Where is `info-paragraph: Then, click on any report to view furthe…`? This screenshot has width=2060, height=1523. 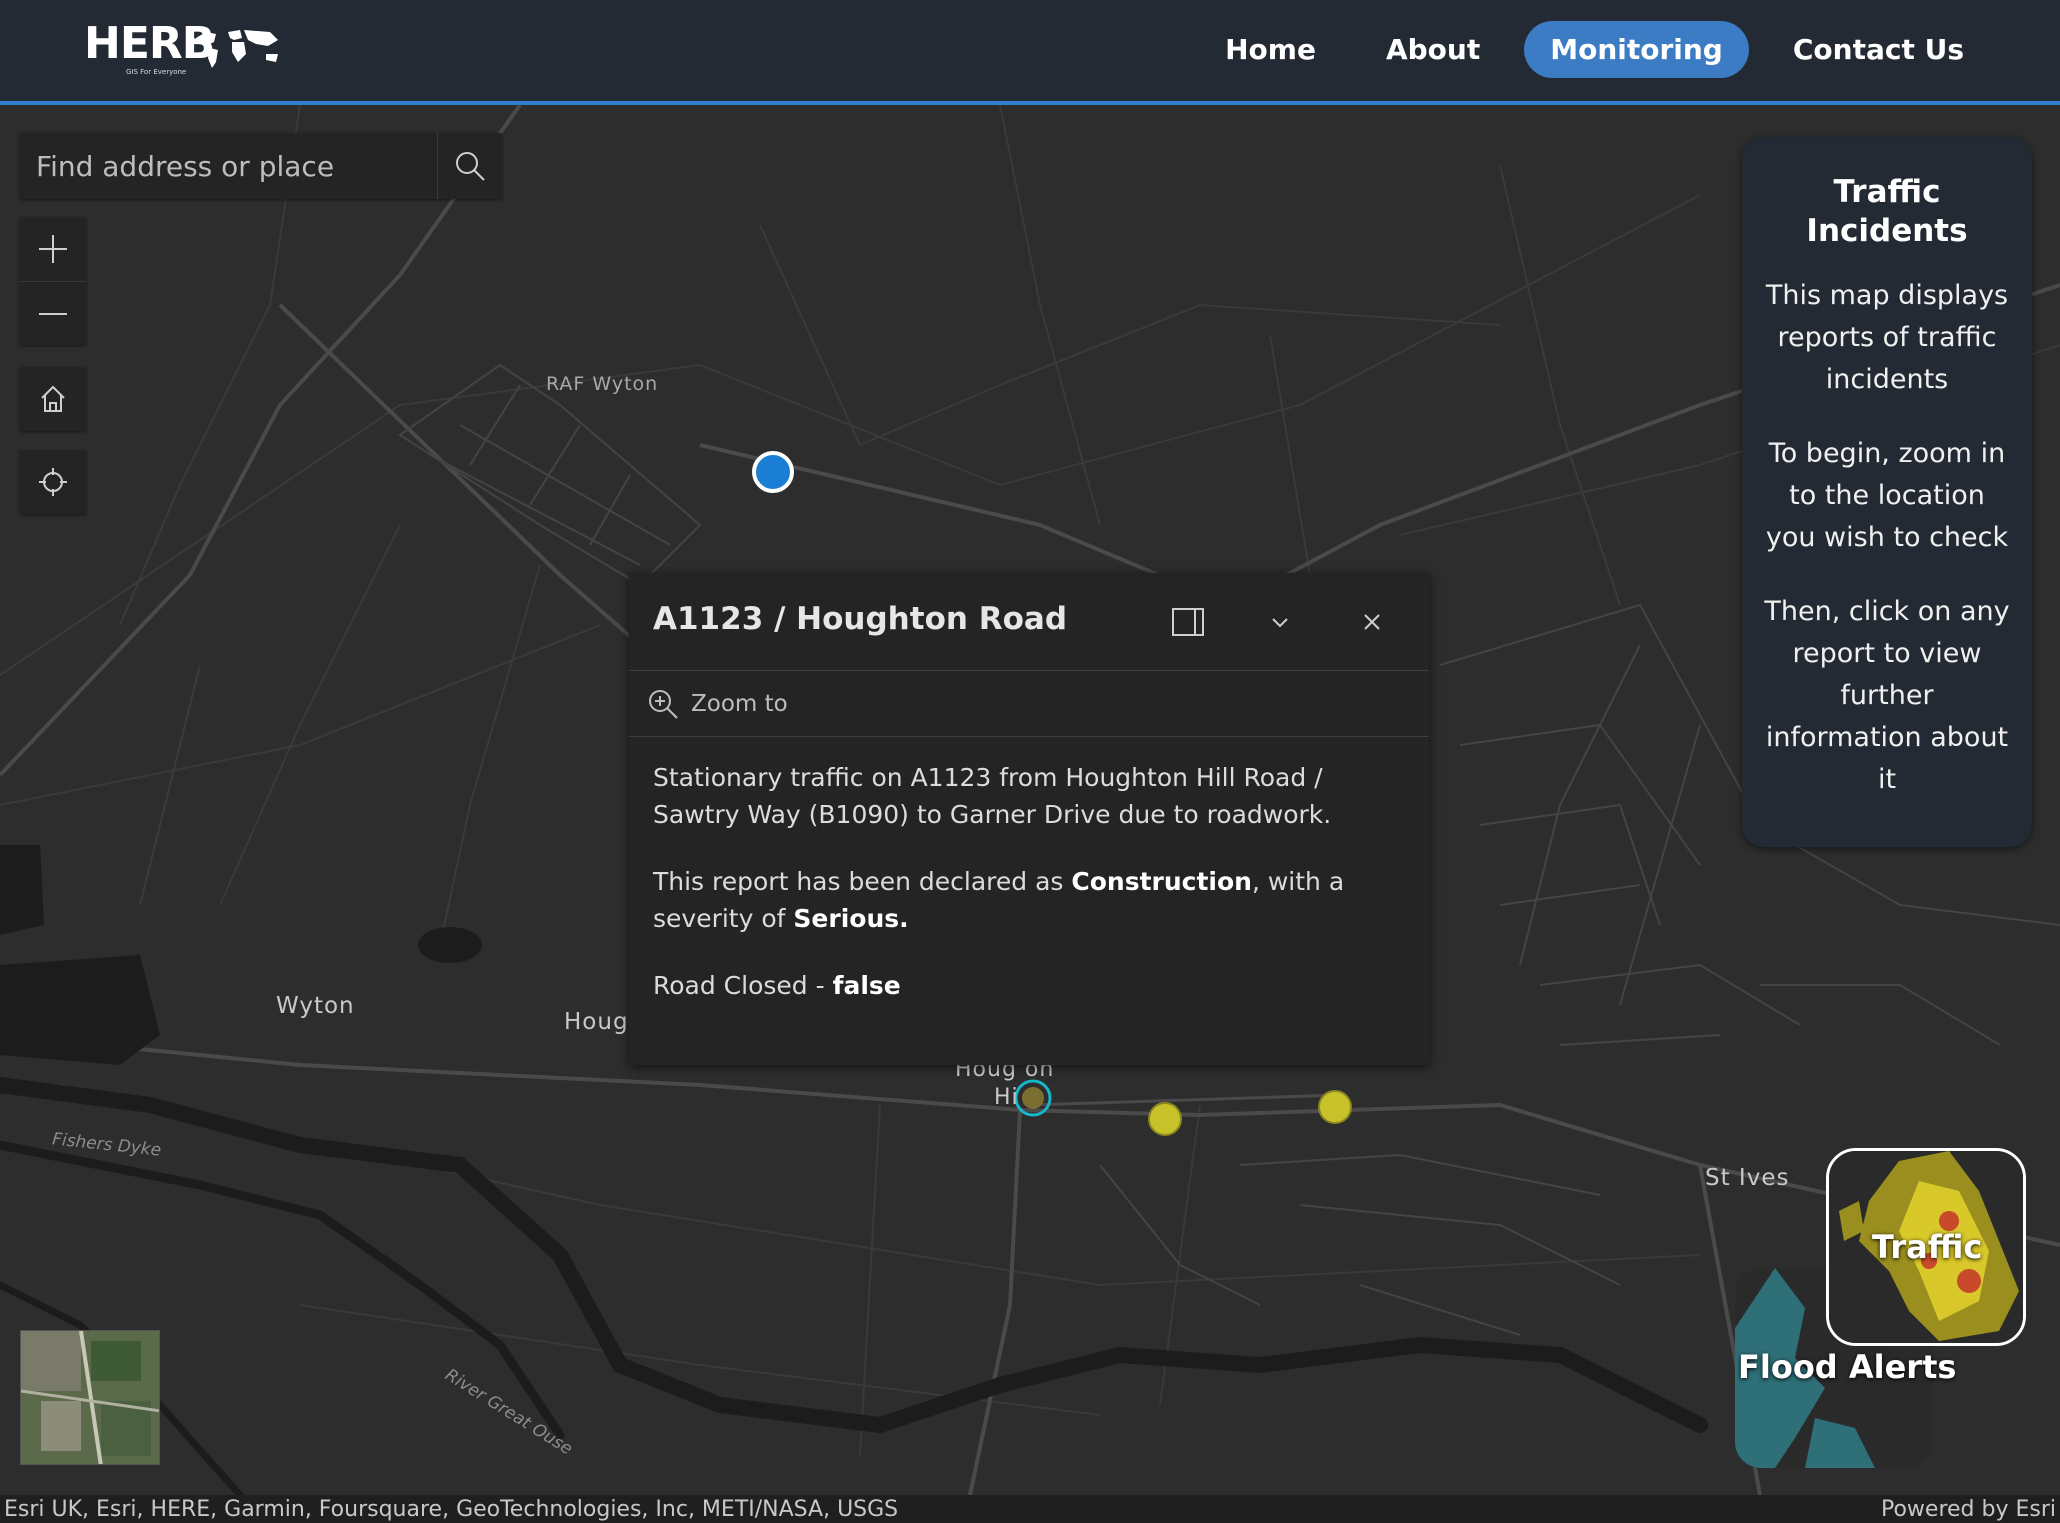
info-paragraph: Then, click on any report to view furthe… is located at coordinates (1887, 695).